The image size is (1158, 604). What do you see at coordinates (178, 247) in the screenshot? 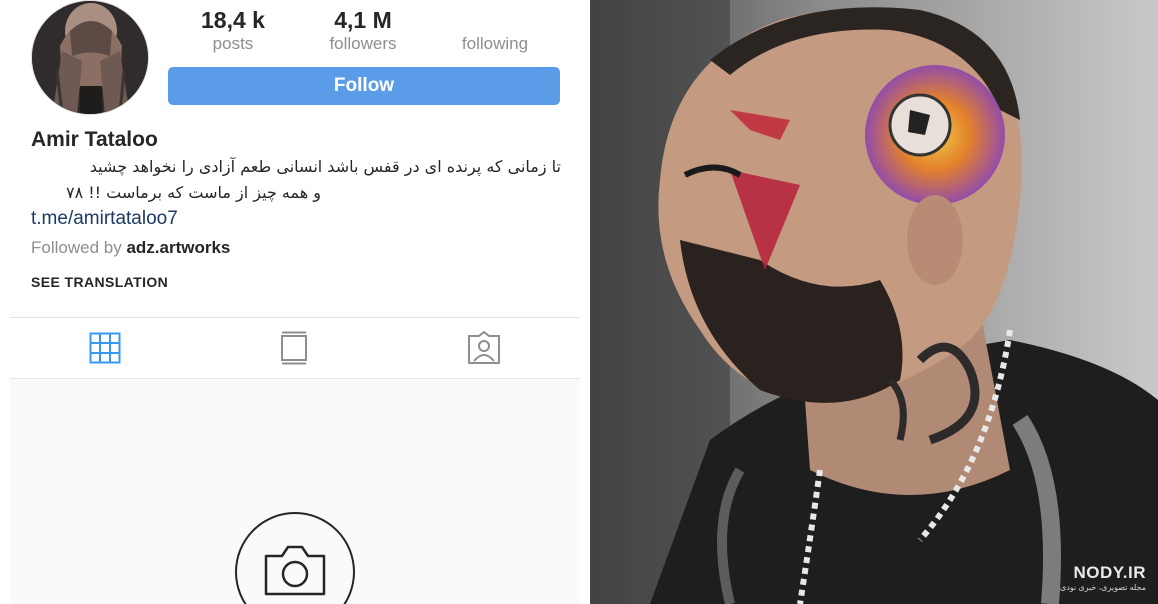
I see `followed-by-user: adz.artworks` at bounding box center [178, 247].